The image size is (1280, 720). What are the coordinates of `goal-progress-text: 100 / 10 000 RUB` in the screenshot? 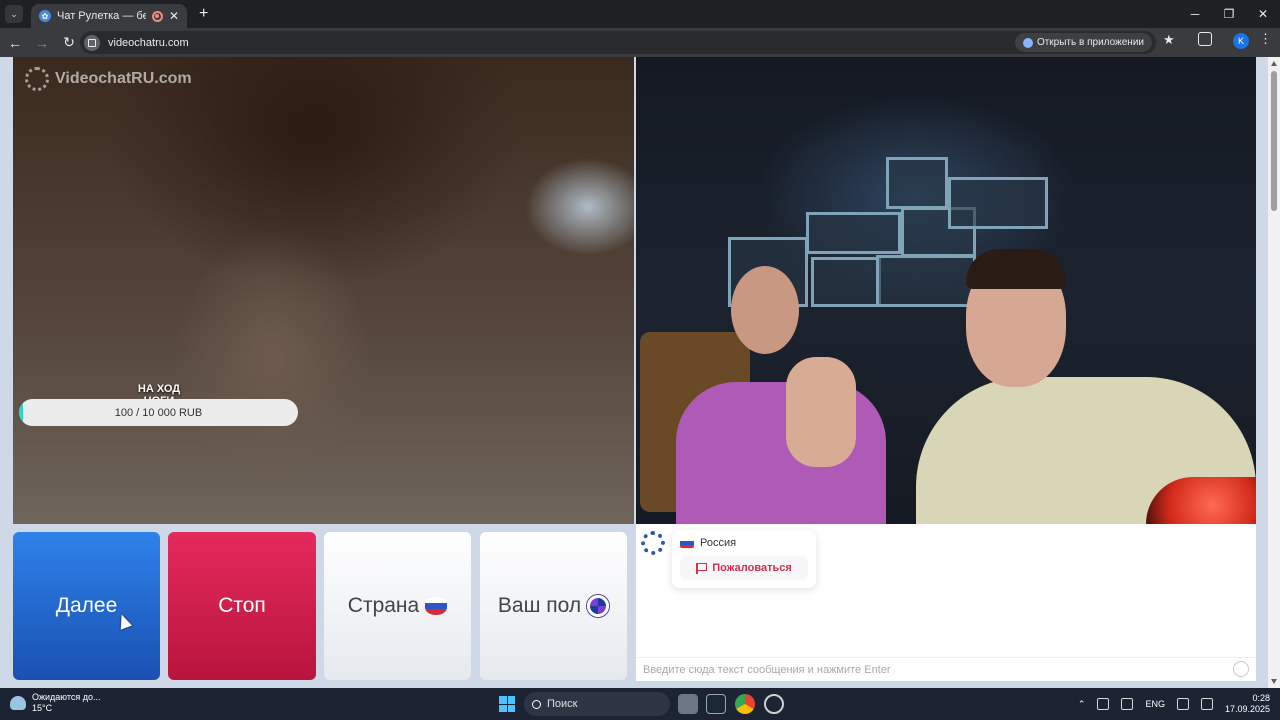 It's located at (158, 412).